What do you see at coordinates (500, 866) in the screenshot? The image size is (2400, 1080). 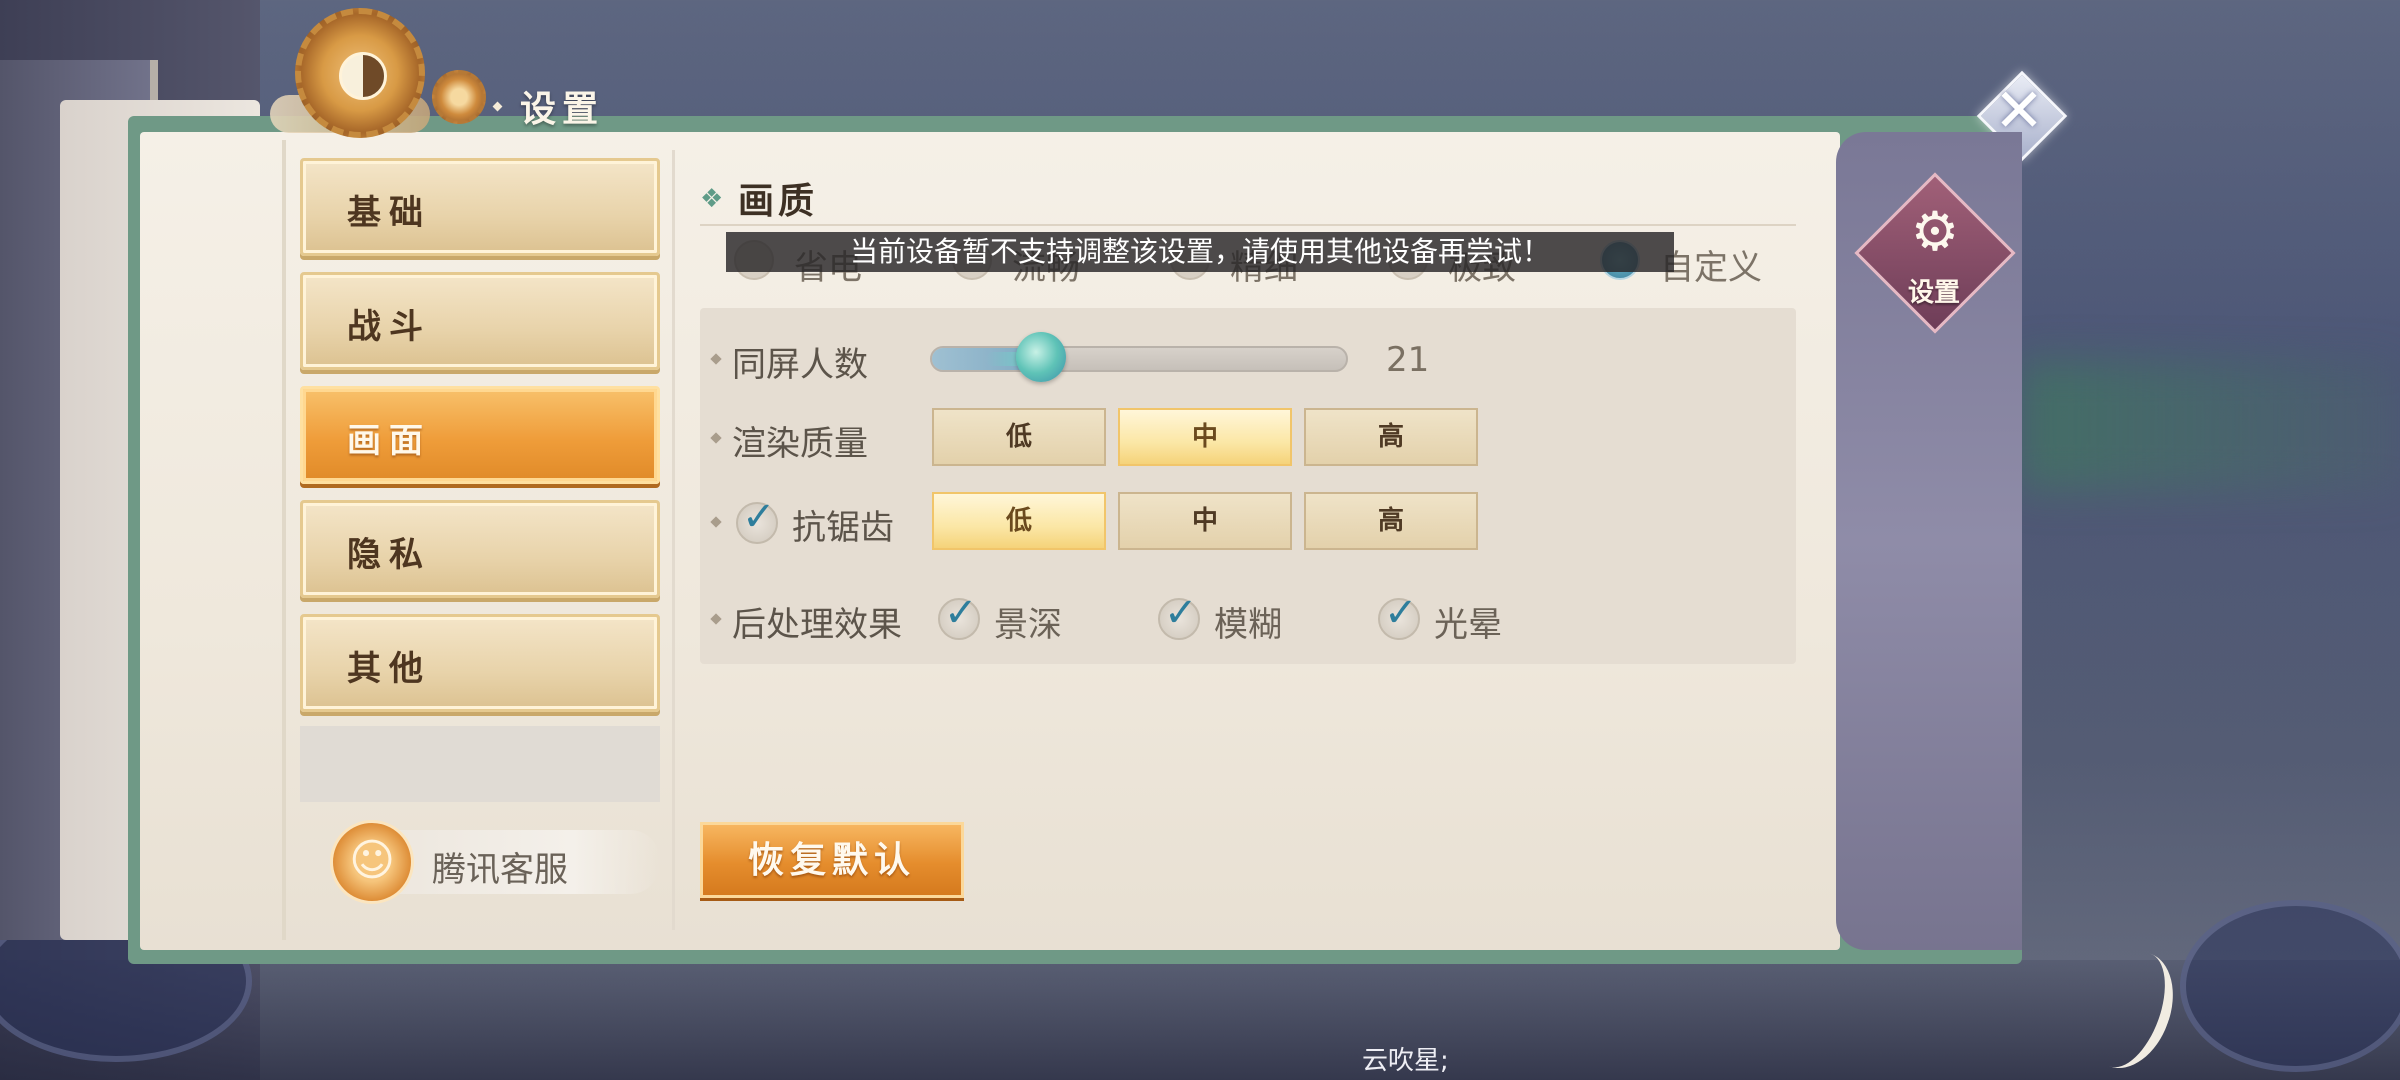 I see `customer-service-label: 腾讯客服` at bounding box center [500, 866].